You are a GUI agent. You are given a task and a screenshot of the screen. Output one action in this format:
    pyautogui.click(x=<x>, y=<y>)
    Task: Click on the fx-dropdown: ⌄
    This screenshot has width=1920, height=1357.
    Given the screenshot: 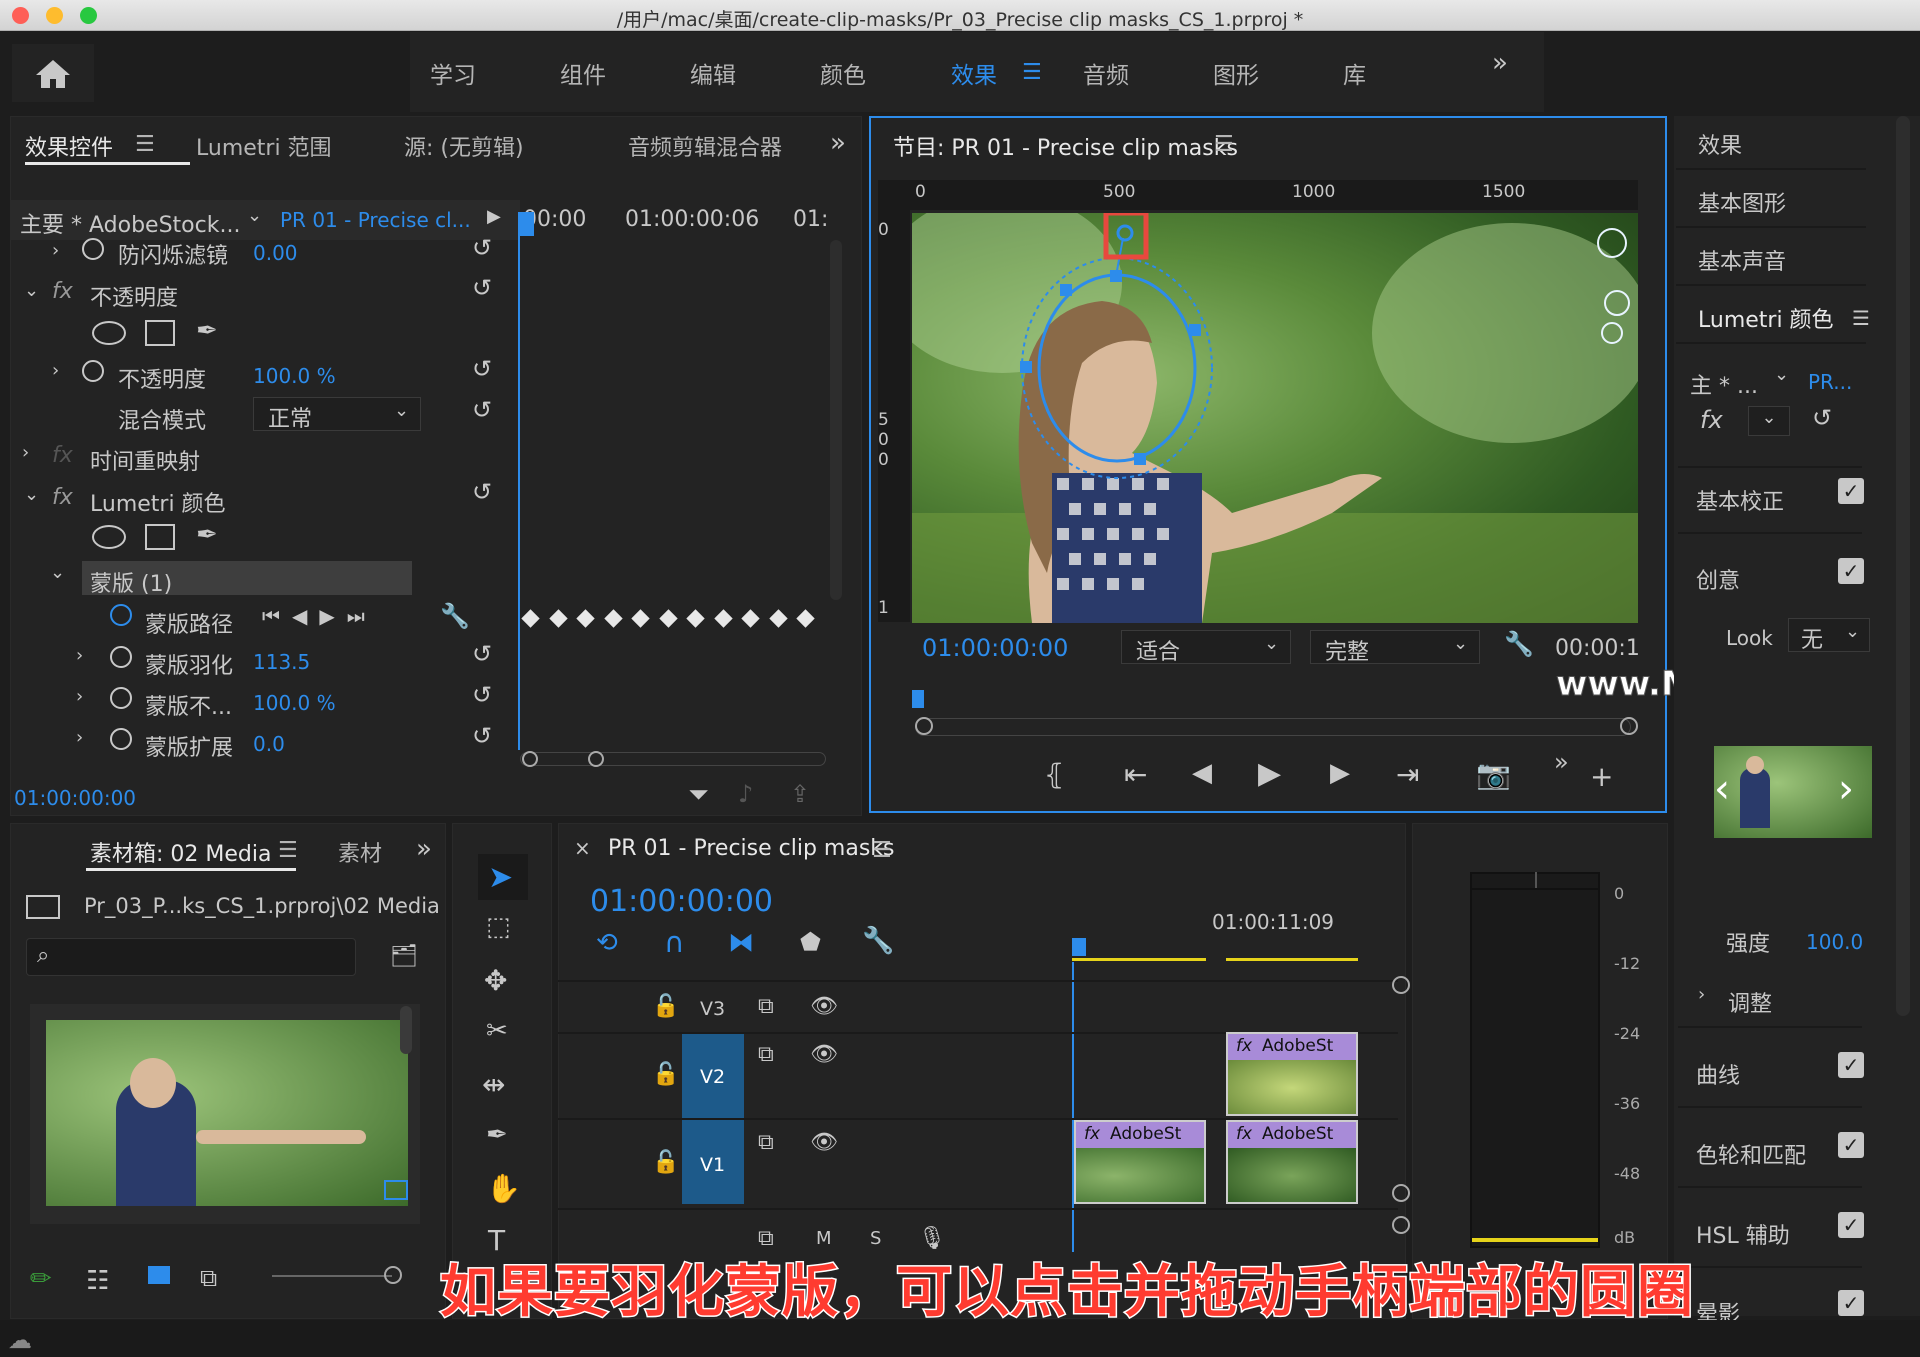 What is the action you would take?
    pyautogui.click(x=1769, y=421)
    